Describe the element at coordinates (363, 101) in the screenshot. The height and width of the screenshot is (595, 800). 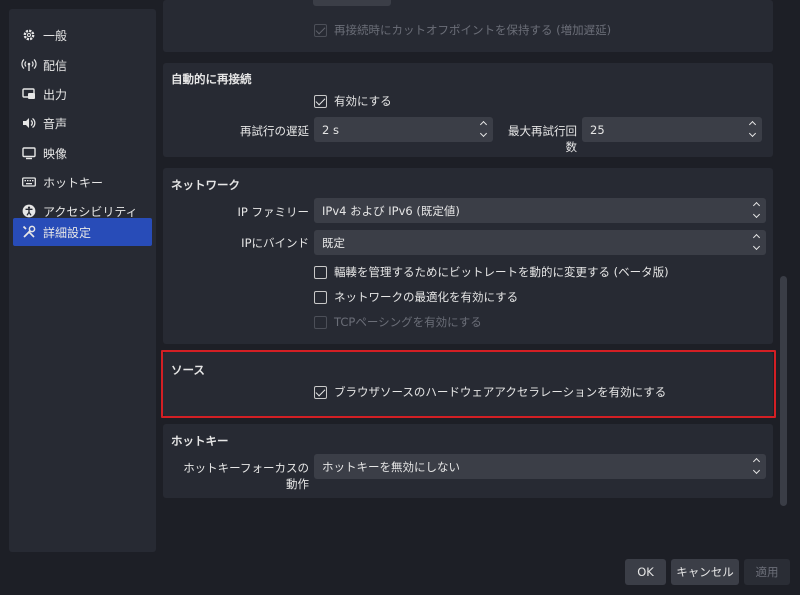
I see `reconnect-enable-label: 有効にする` at that location.